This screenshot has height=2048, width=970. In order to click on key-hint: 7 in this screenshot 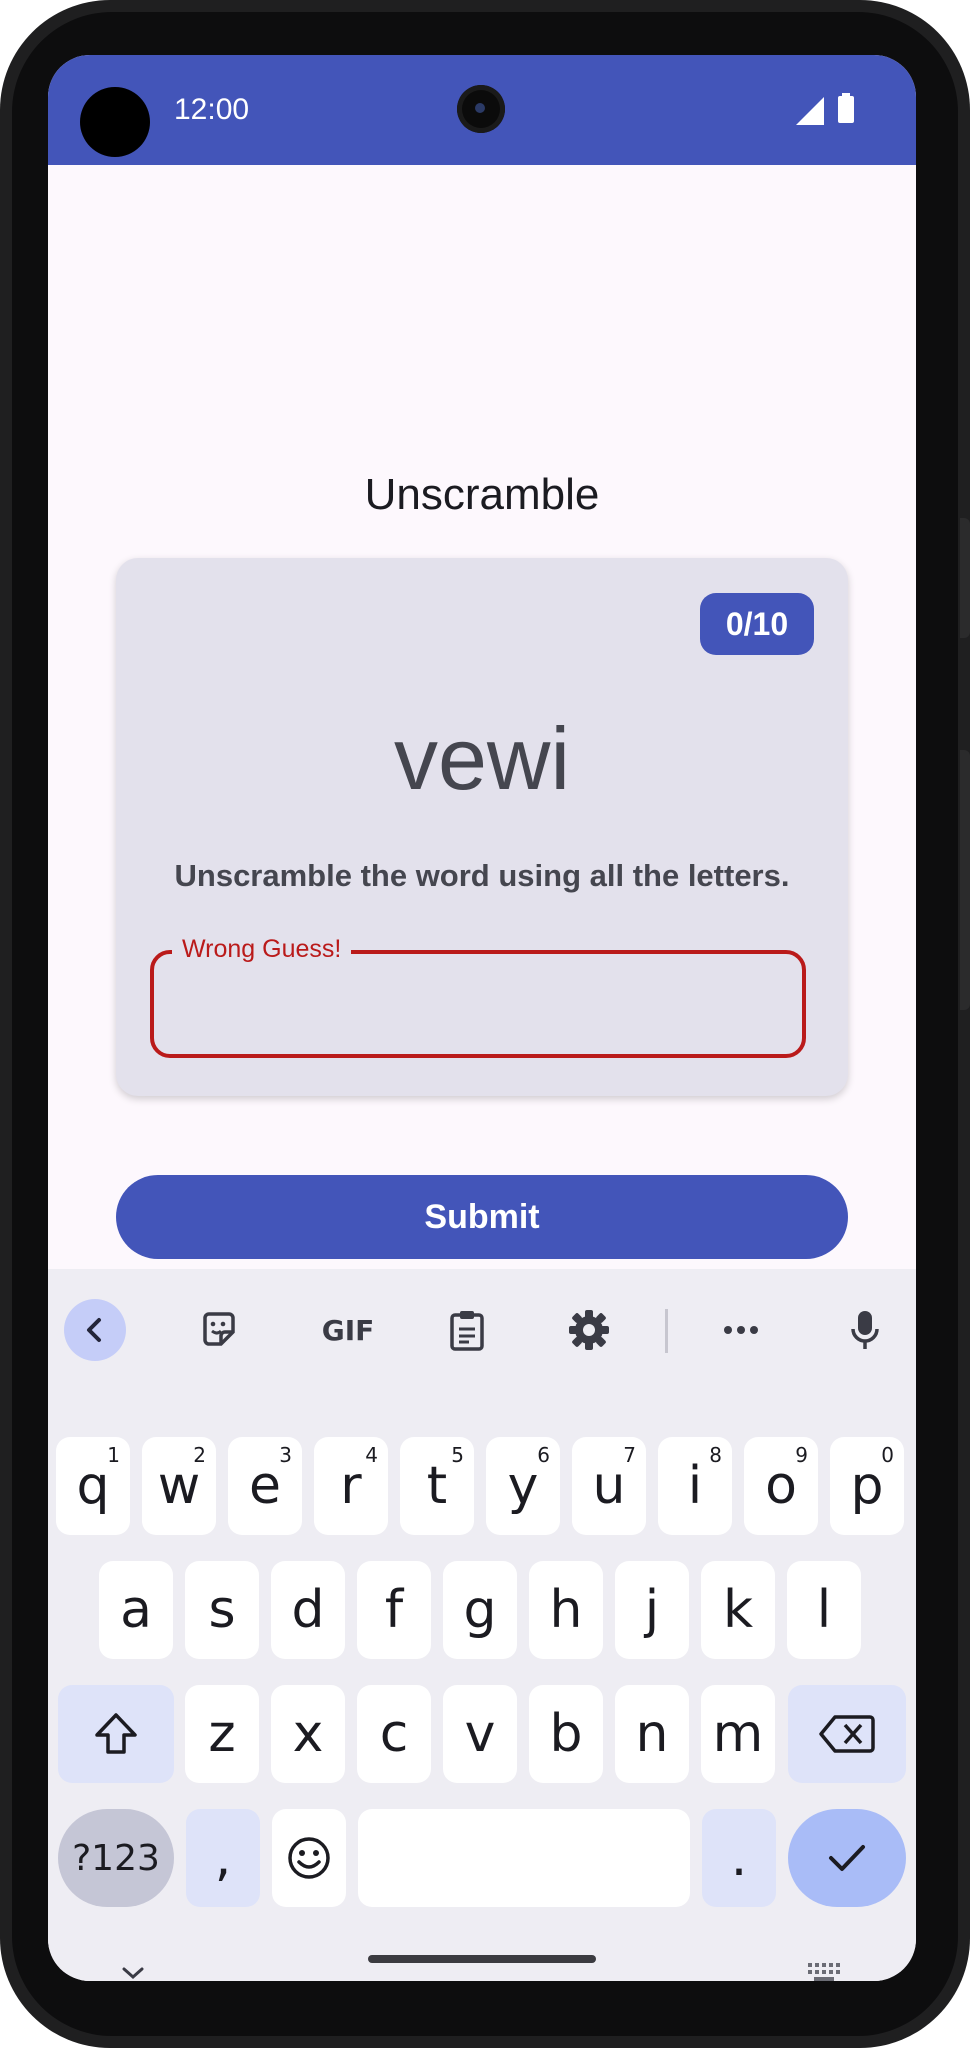, I will do `click(629, 1455)`.